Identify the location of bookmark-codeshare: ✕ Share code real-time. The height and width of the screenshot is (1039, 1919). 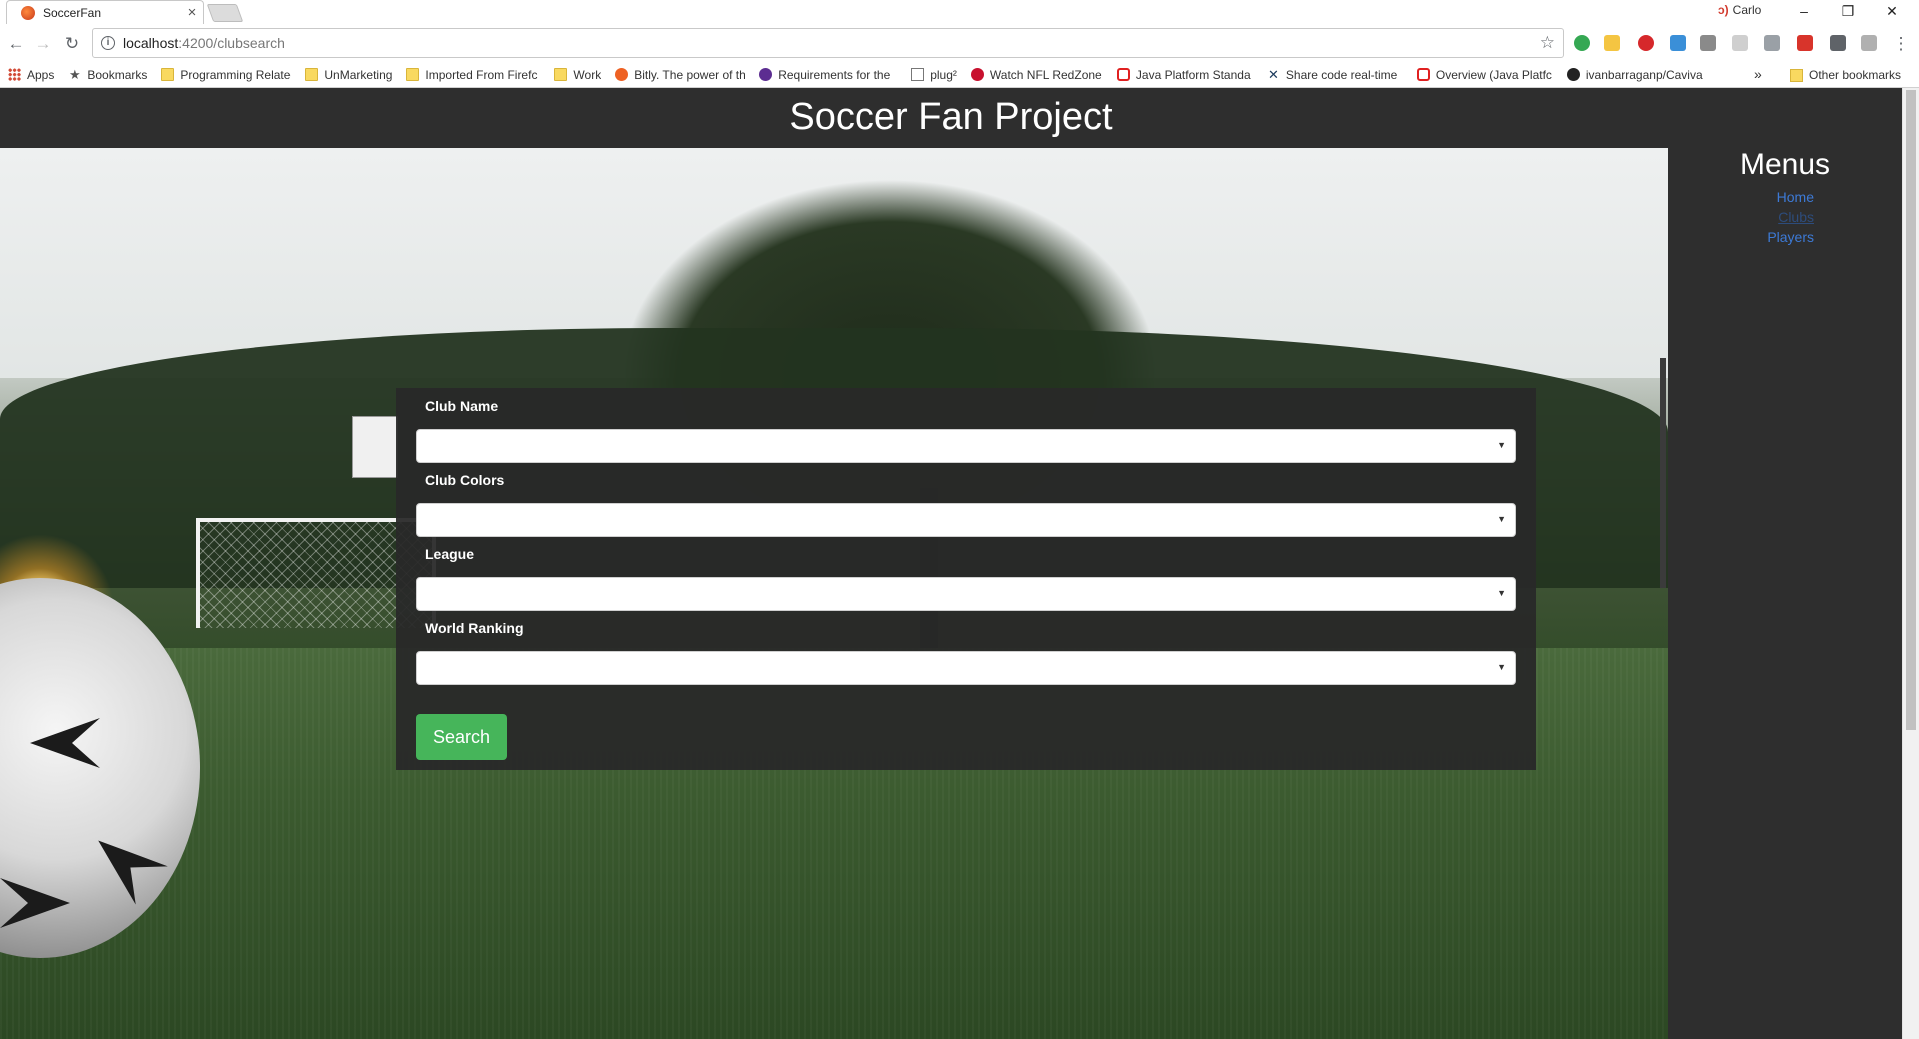
(1335, 75).